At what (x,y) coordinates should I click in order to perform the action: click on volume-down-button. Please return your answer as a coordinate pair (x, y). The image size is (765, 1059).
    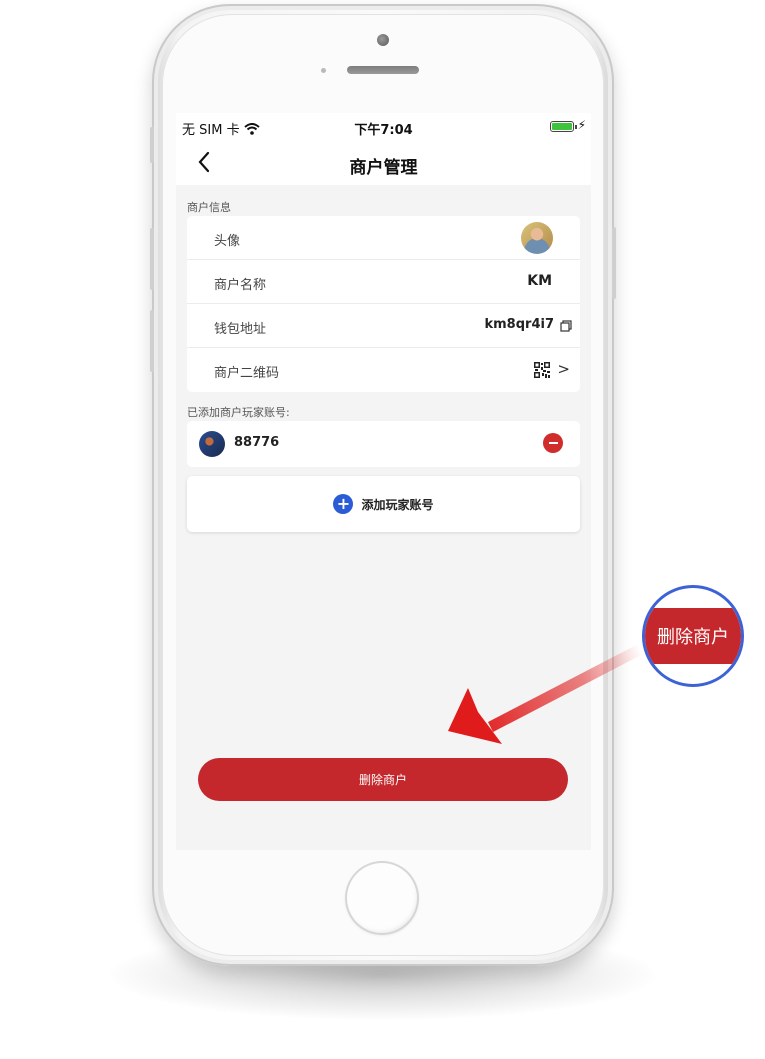
    Looking at the image, I should click on (152, 341).